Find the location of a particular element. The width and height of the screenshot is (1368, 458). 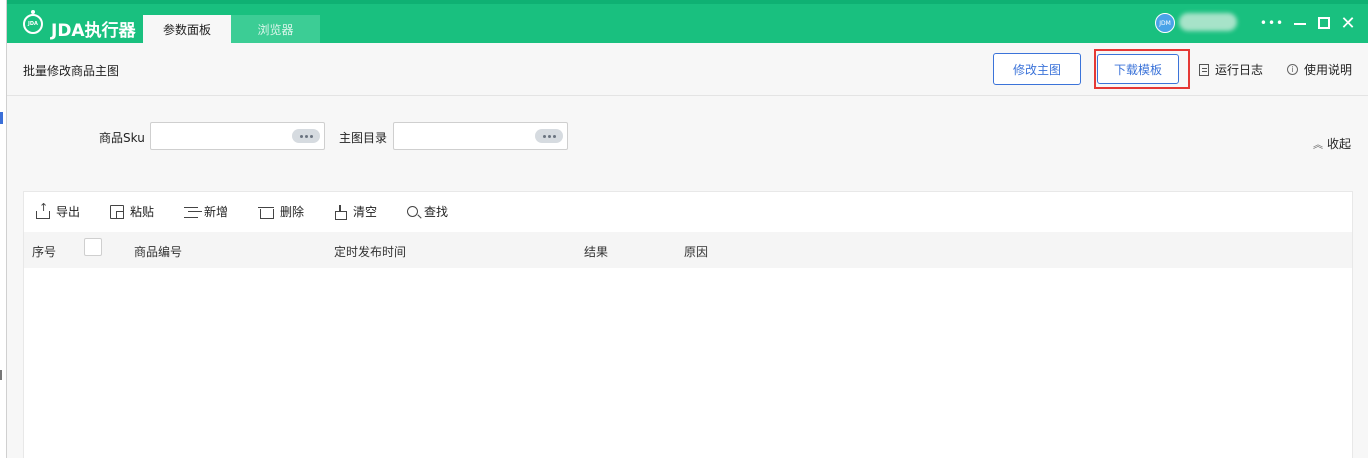

column-header-result: 结果 is located at coordinates (596, 252).